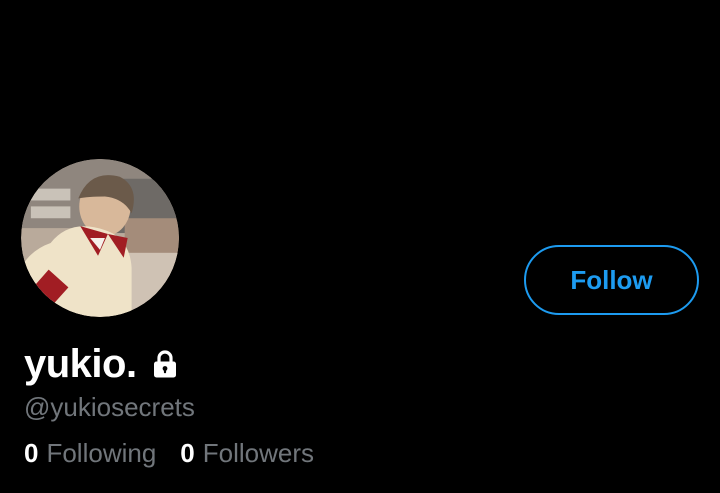 Image resolution: width=720 pixels, height=493 pixels. What do you see at coordinates (80, 363) in the screenshot?
I see `display-name: yukio.` at bounding box center [80, 363].